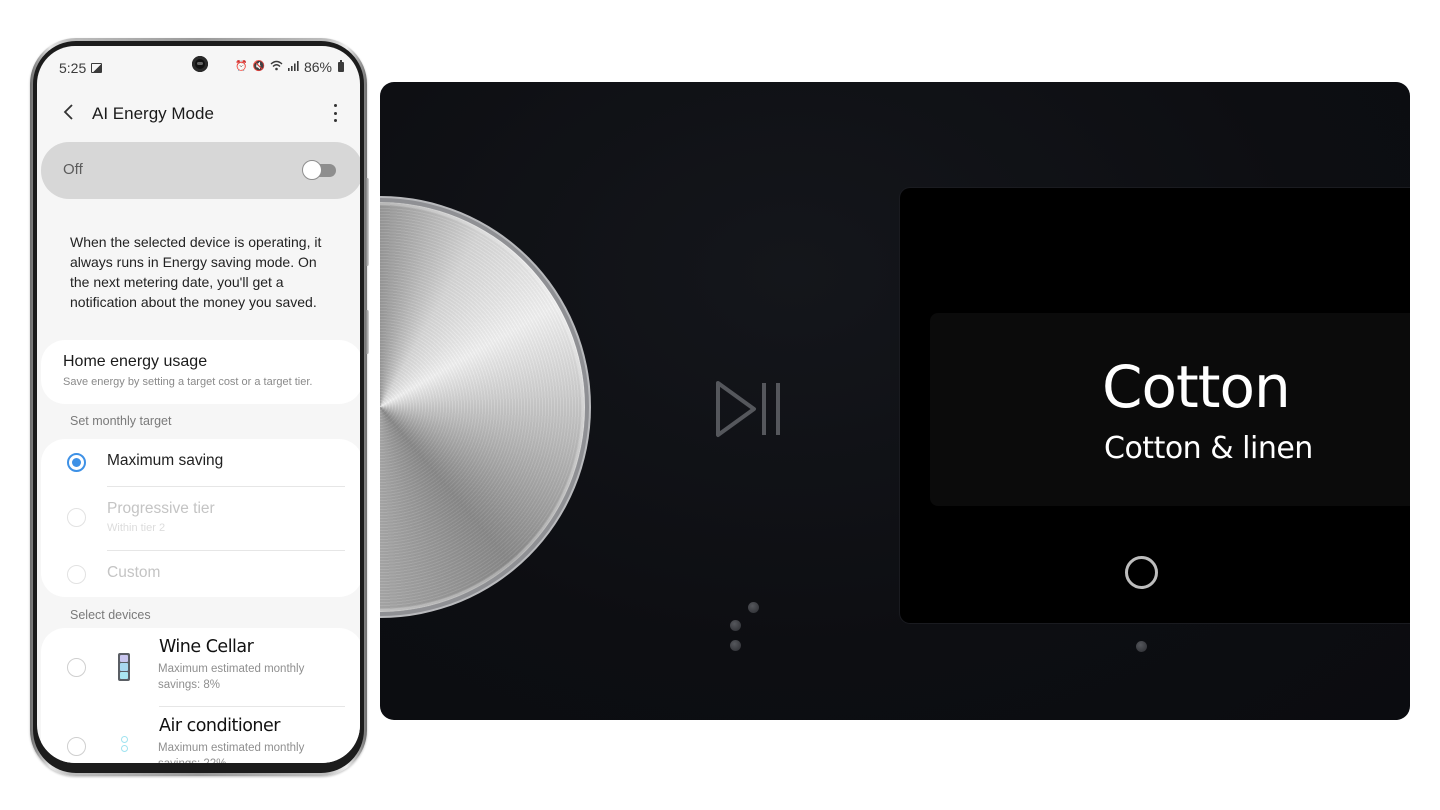 The width and height of the screenshot is (1440, 810). I want to click on device-savings: Maximum estimated monthly savings: 22%, so click(231, 752).